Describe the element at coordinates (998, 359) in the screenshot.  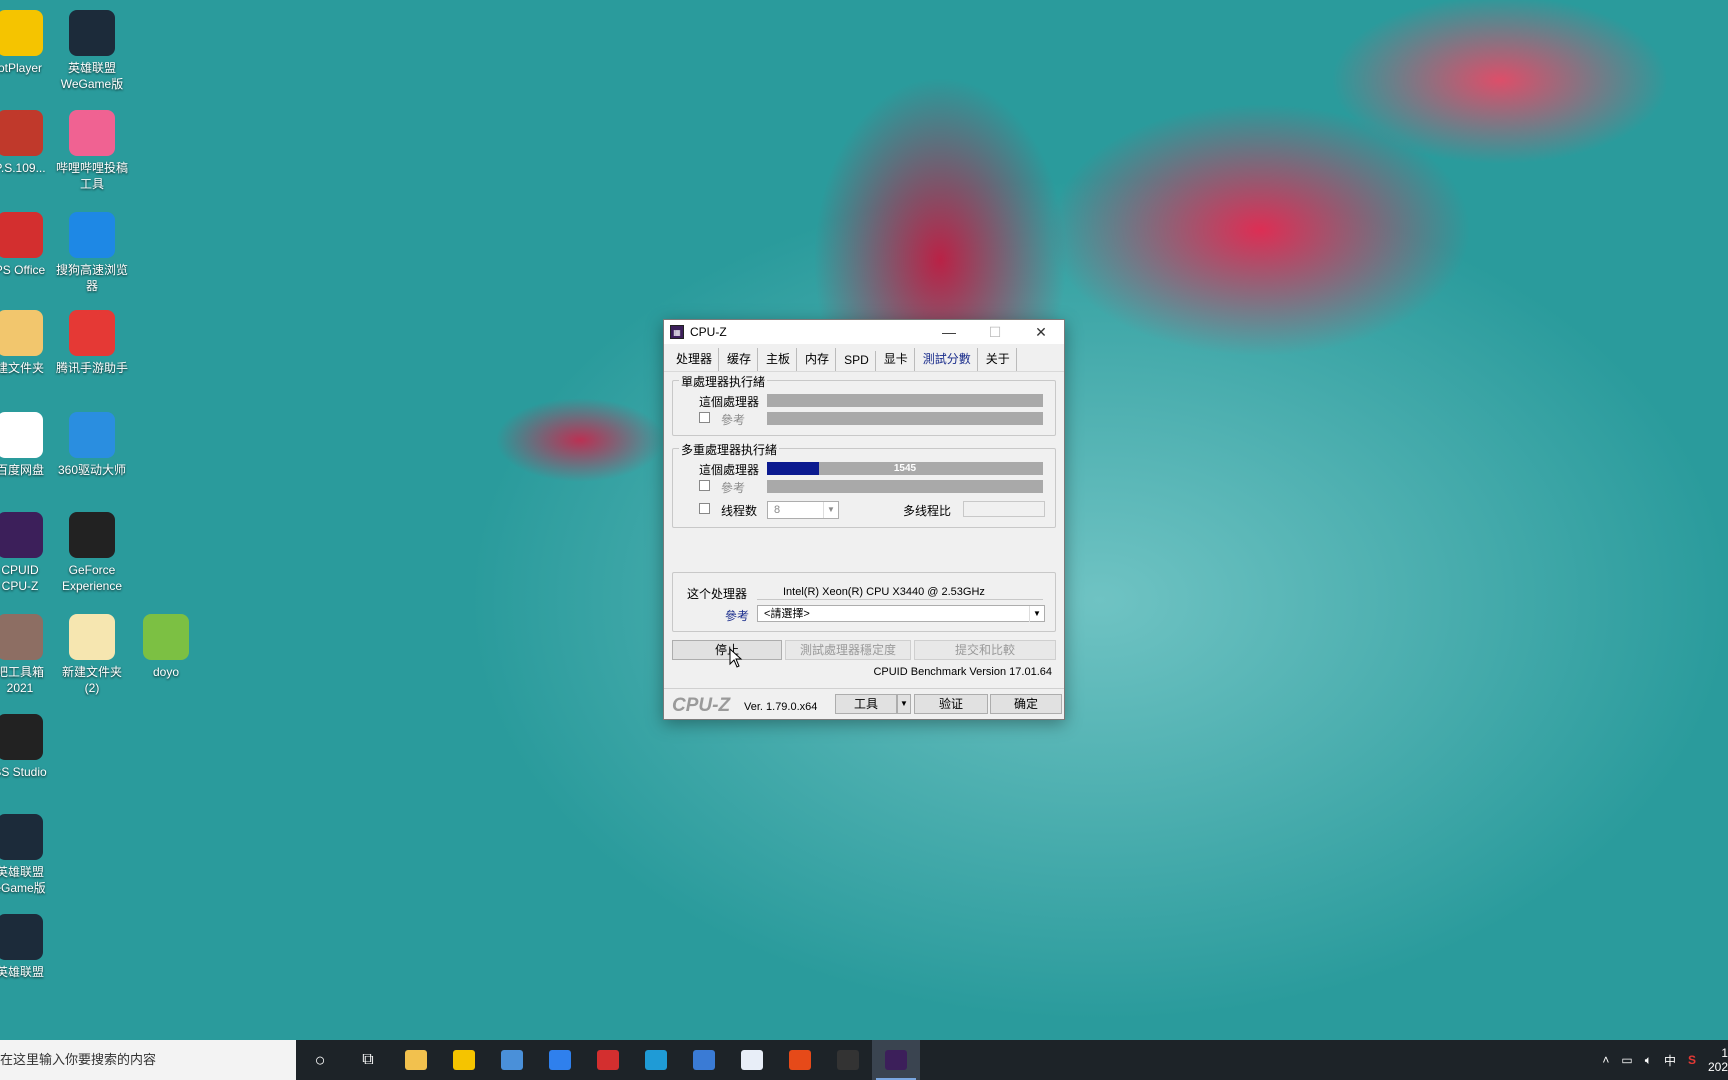
I see `tab-about: 关于` at that location.